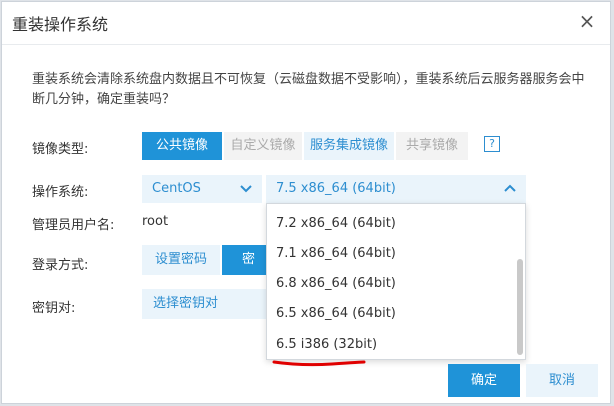  What do you see at coordinates (176, 188) in the screenshot?
I see `os-distro-value: CentOS` at bounding box center [176, 188].